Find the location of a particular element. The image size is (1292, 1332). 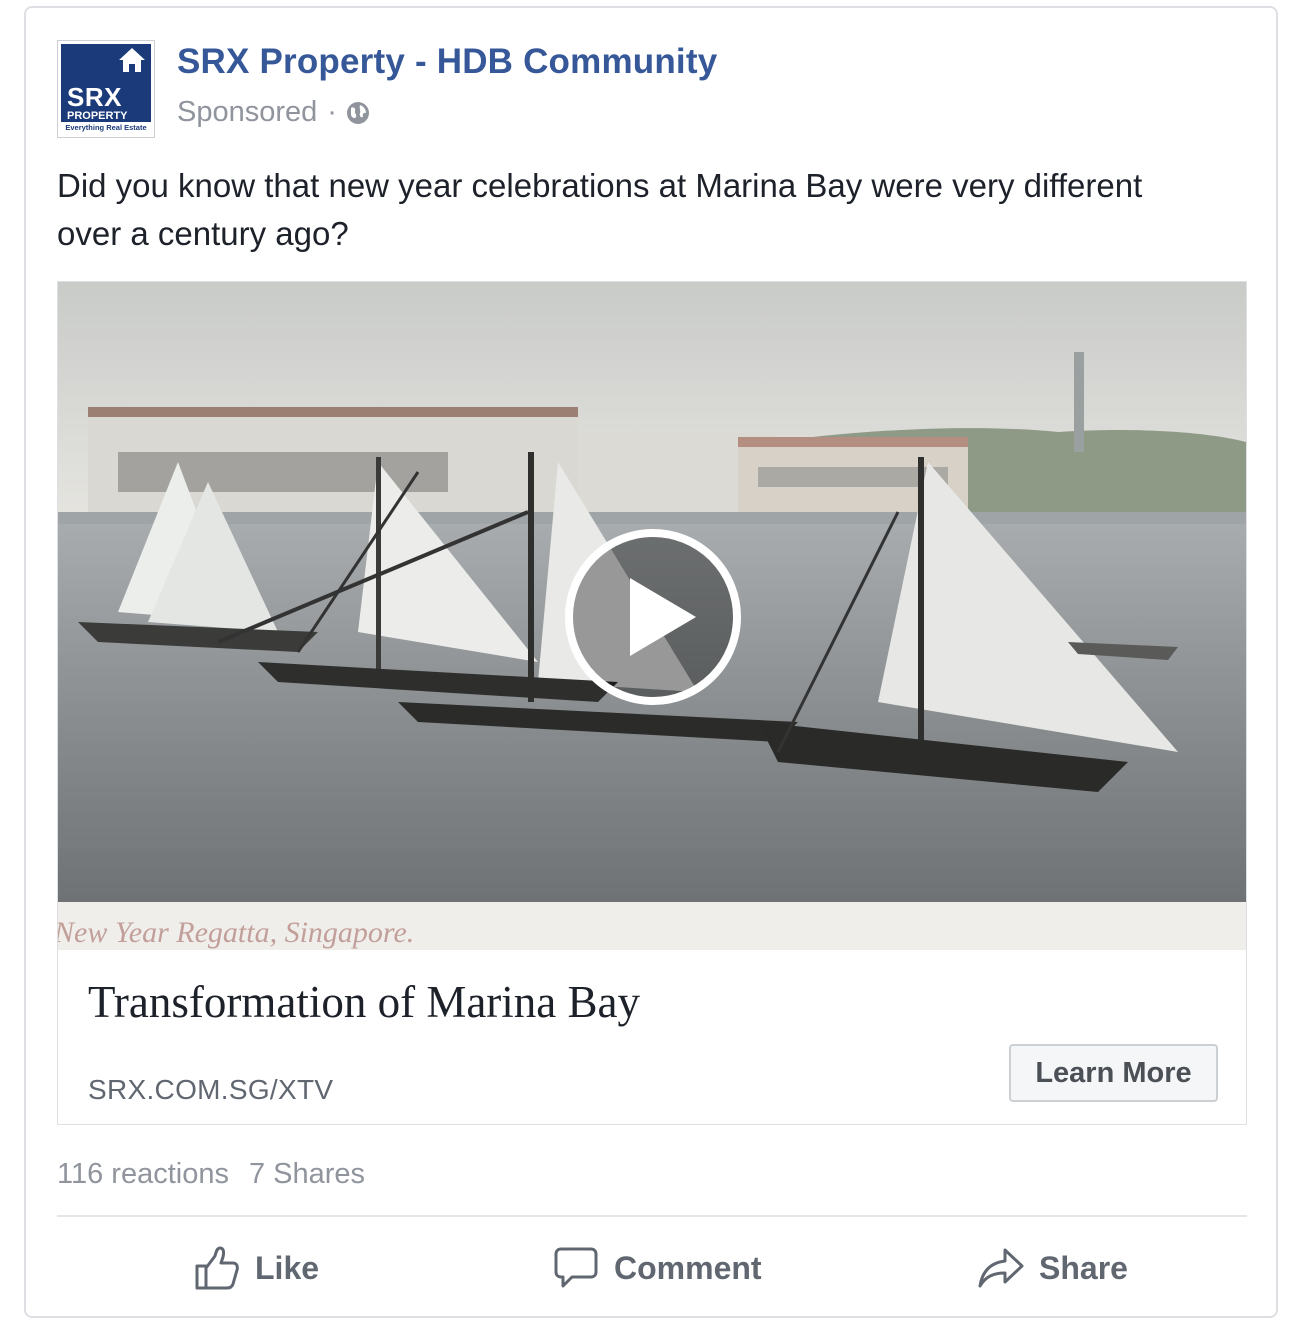

divider is located at coordinates (652, 1216).